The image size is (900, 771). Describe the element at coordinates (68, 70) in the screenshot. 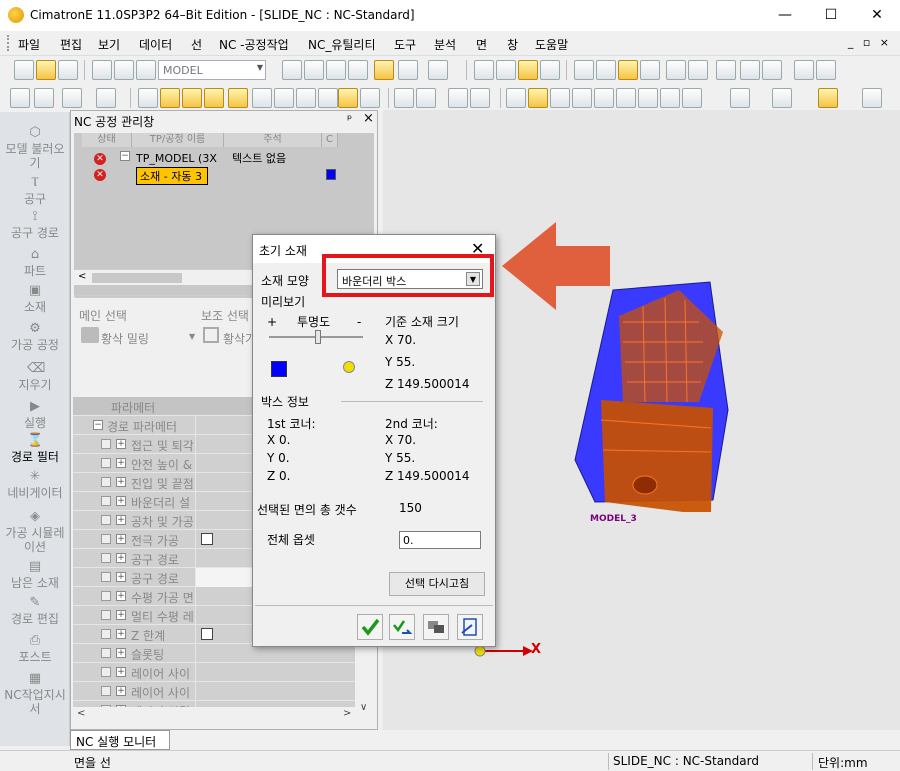

I see `save-icon` at that location.